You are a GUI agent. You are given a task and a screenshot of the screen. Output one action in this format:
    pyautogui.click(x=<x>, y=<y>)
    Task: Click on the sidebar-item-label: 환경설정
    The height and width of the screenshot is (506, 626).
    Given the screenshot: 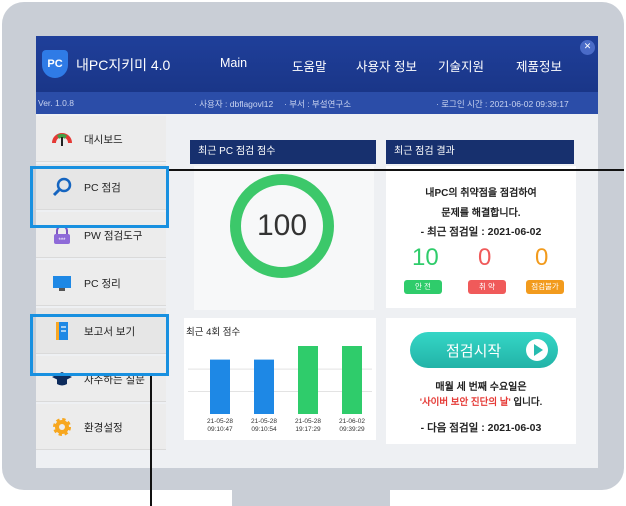 What is the action you would take?
    pyautogui.click(x=103, y=428)
    